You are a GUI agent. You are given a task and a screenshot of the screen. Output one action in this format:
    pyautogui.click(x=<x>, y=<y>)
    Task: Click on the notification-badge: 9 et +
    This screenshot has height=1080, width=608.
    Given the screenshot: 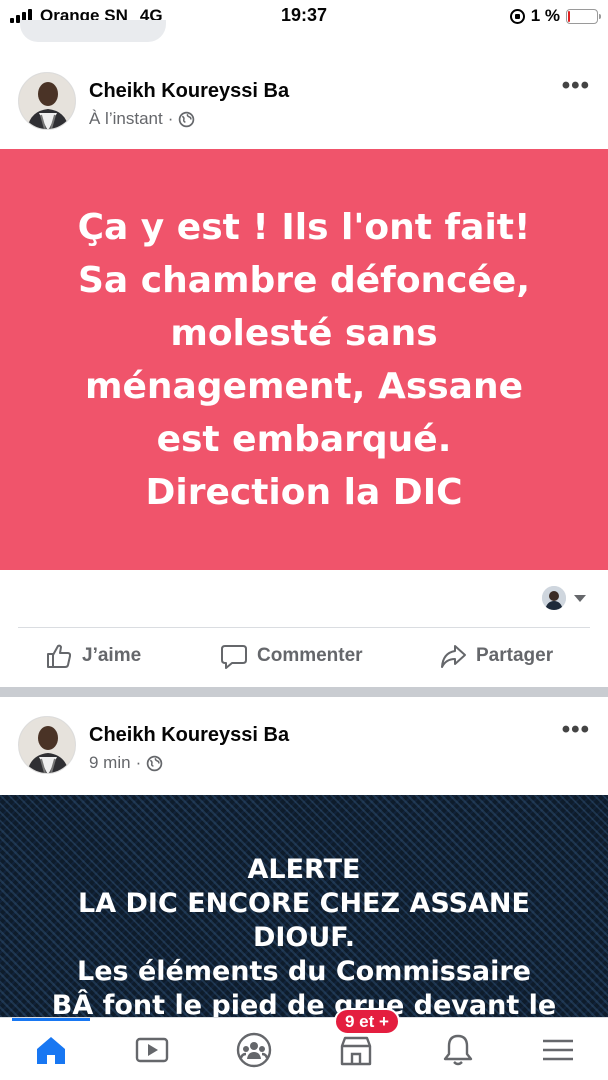 What is the action you would take?
    pyautogui.click(x=367, y=1021)
    